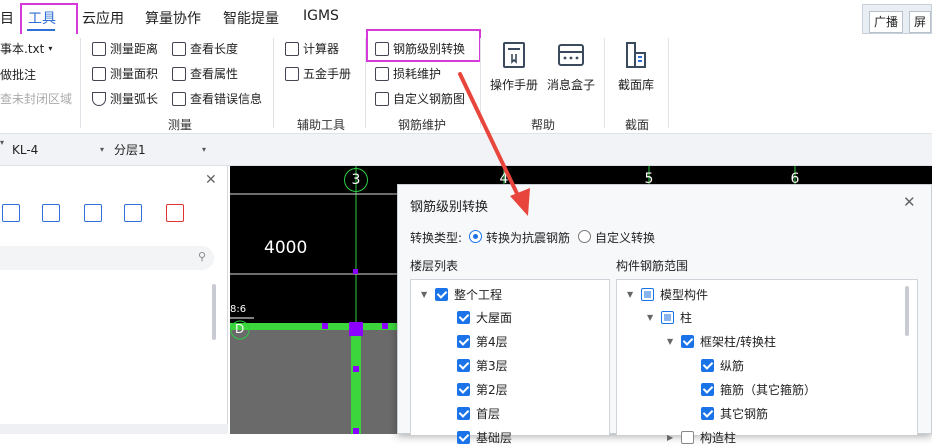 The image size is (932, 446). I want to click on annotation-arrow, so click(494, 144).